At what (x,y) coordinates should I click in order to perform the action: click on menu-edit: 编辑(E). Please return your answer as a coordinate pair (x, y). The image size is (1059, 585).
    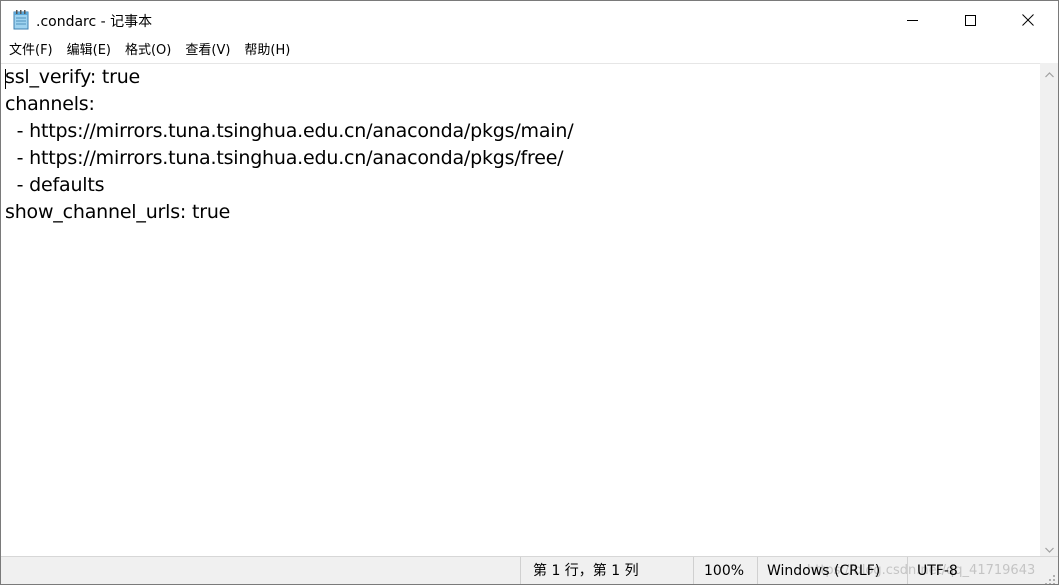
    Looking at the image, I should click on (89, 51).